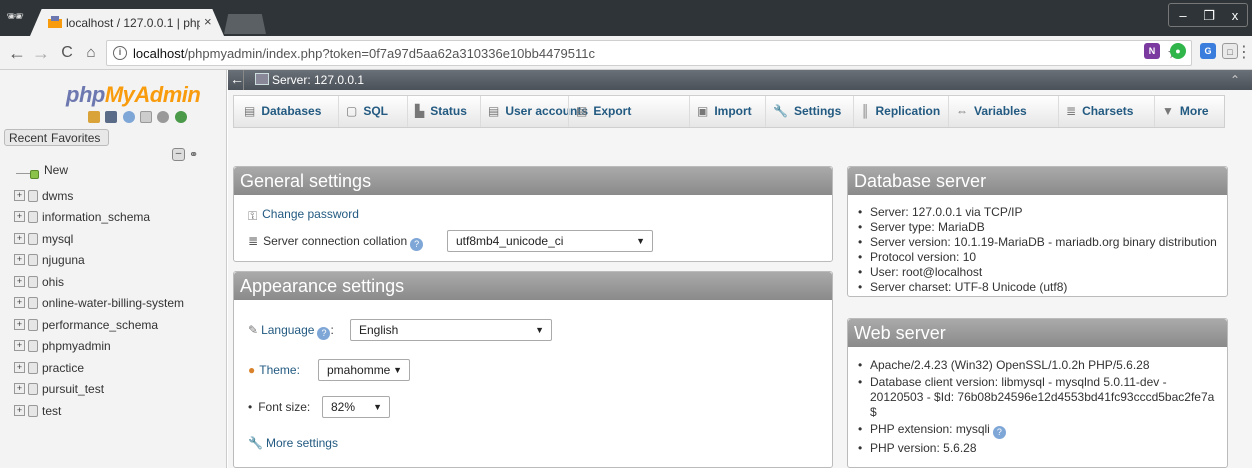  Describe the element at coordinates (603, 111) in the screenshot. I see `tab-export: ▤ Export` at that location.